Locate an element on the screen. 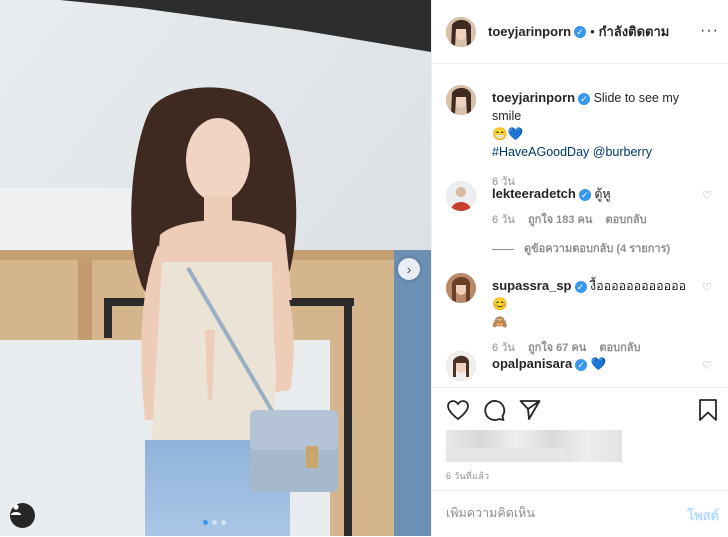 The image size is (728, 537). header-username: toeyjarinporn is located at coordinates (529, 31).